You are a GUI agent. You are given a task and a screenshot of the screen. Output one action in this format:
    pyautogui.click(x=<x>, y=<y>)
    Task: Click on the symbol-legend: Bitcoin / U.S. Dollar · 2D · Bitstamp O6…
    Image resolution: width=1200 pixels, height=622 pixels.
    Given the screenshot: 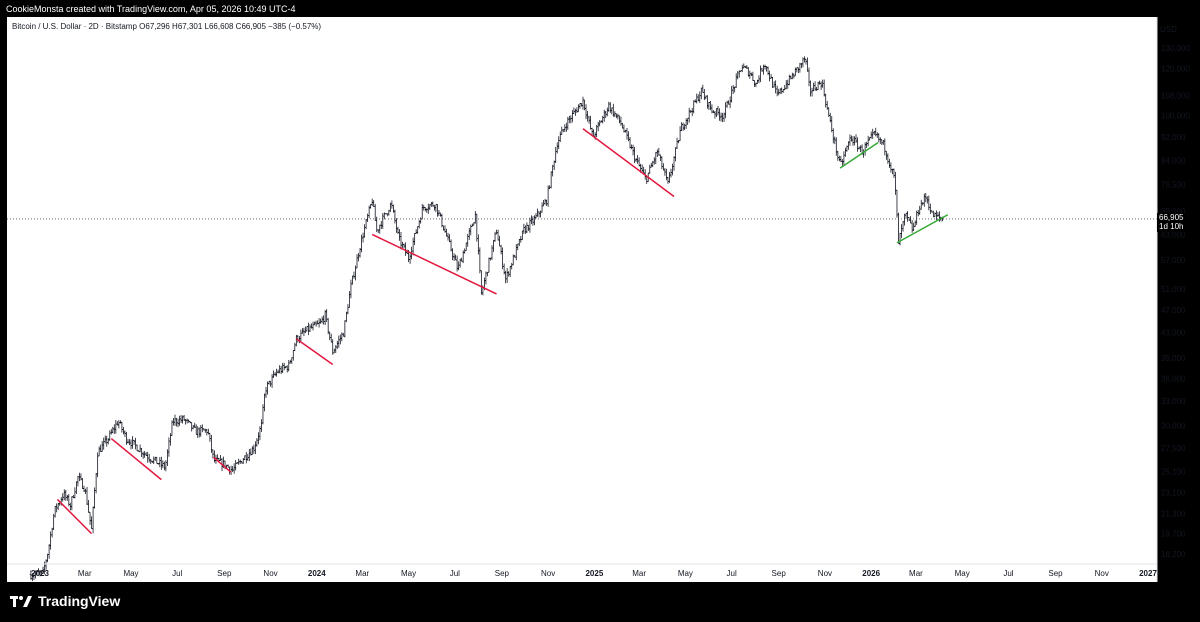 What is the action you would take?
    pyautogui.click(x=166, y=26)
    